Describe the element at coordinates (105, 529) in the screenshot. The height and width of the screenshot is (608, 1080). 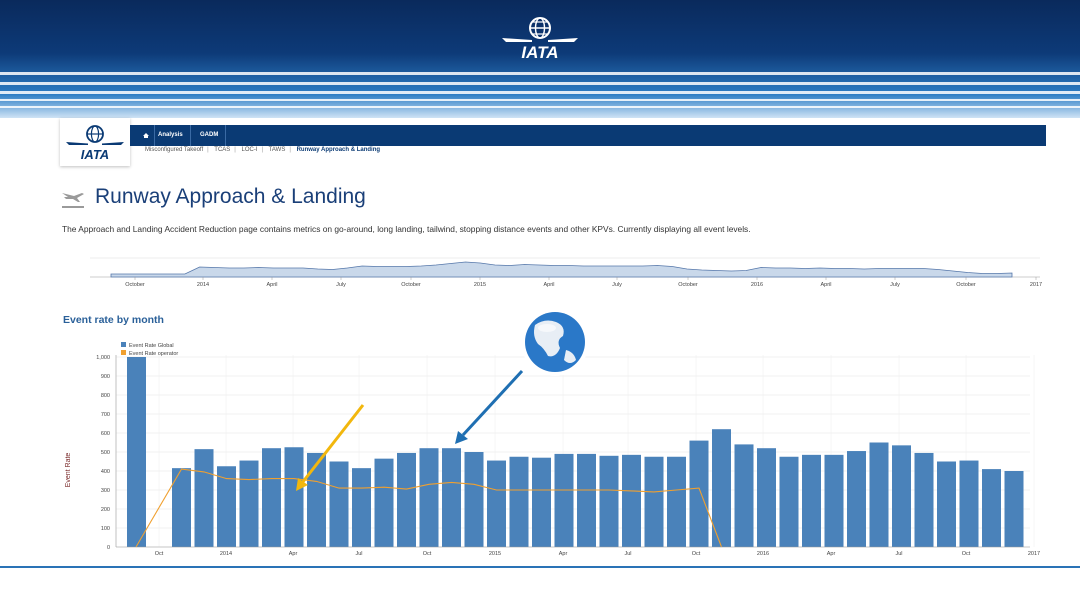
I see `y-tick-label: 100` at that location.